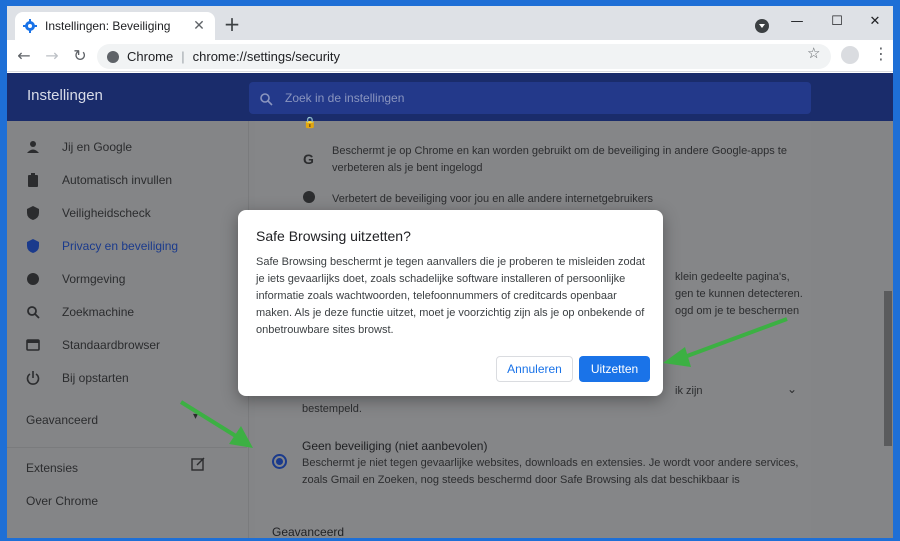 This screenshot has width=900, height=541. What do you see at coordinates (333, 236) in the screenshot?
I see `dialog-title: Safe Browsing uitzetten?` at bounding box center [333, 236].